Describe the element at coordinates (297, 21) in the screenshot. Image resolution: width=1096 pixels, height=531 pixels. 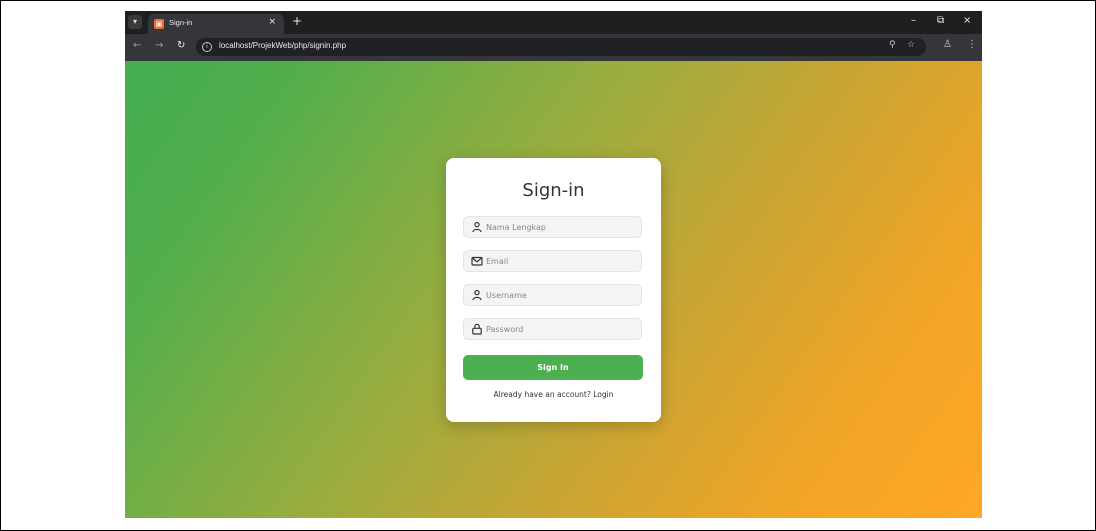
I see `new-tab-icon: +` at that location.